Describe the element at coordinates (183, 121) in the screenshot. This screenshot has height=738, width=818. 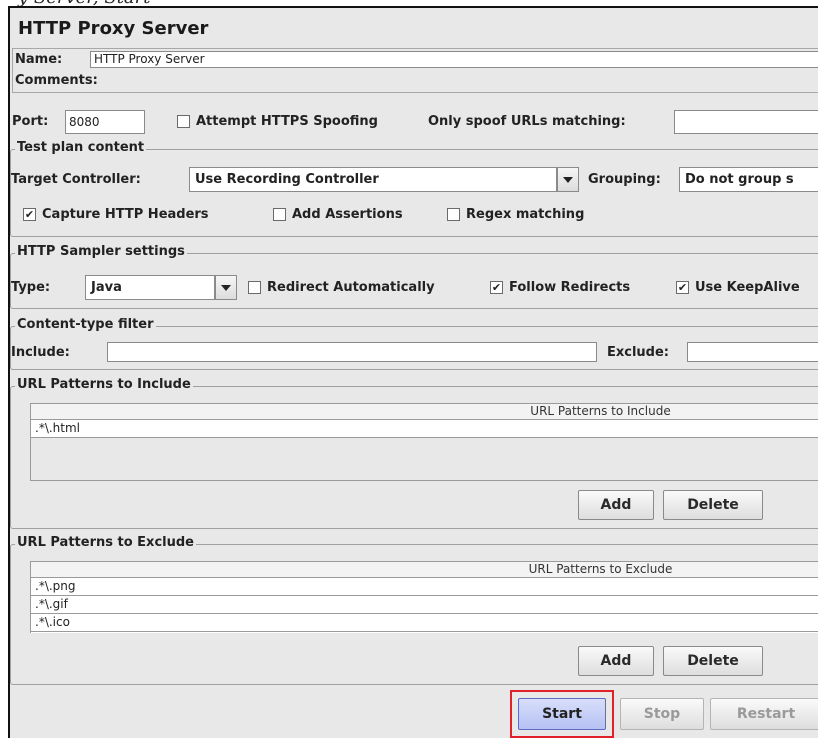
I see `https-spoofing-checkbox` at that location.